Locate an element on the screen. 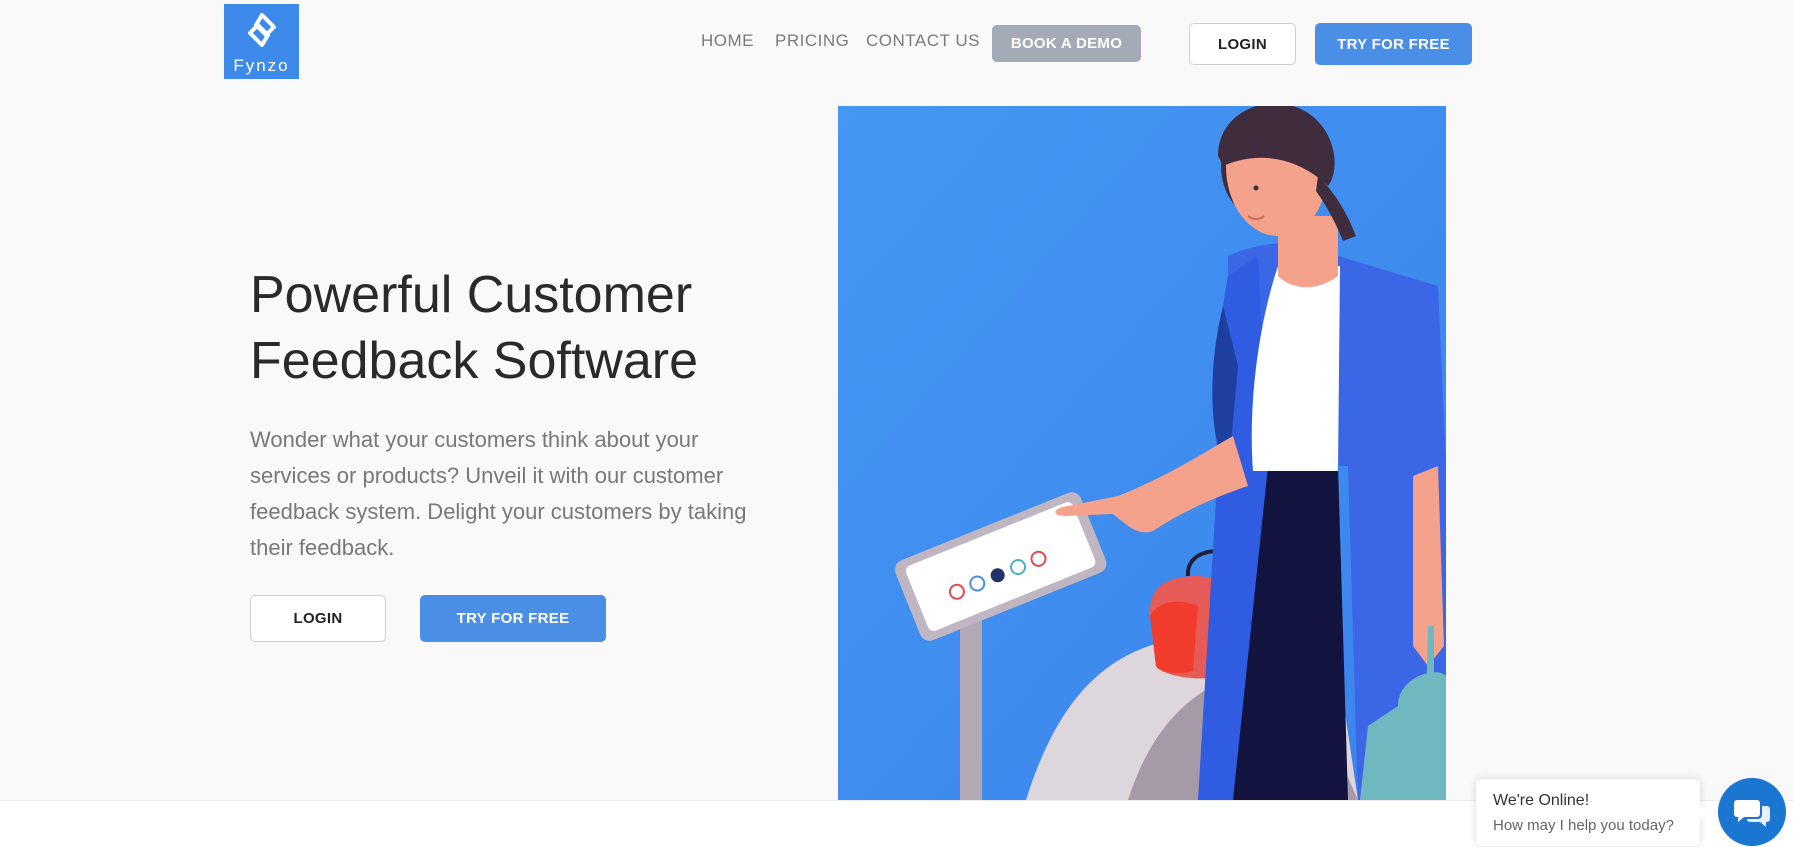 Image resolution: width=1794 pixels, height=847 pixels. brand-logo: Fynzo is located at coordinates (261, 41).